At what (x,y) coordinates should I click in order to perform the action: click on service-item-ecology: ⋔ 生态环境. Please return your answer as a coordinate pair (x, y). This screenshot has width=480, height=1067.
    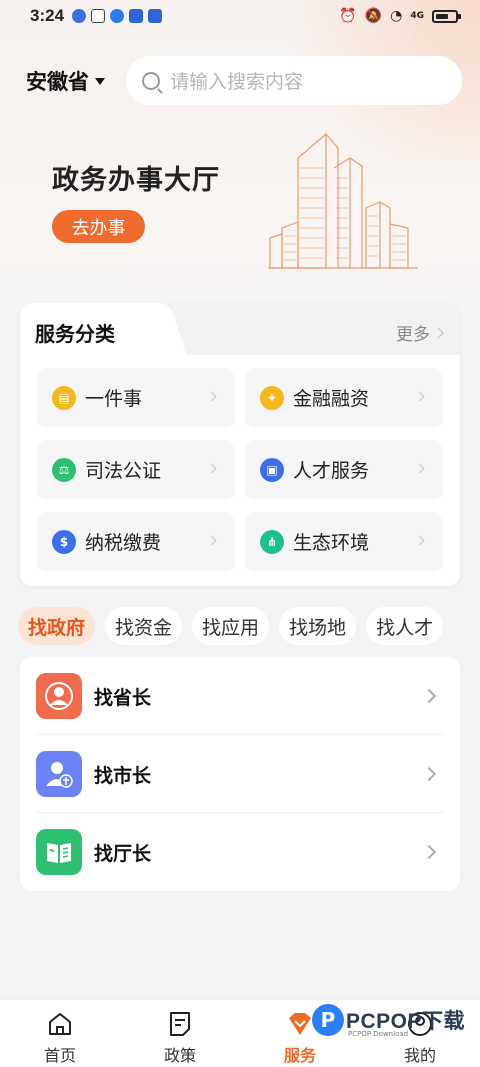
    Looking at the image, I should click on (344, 541).